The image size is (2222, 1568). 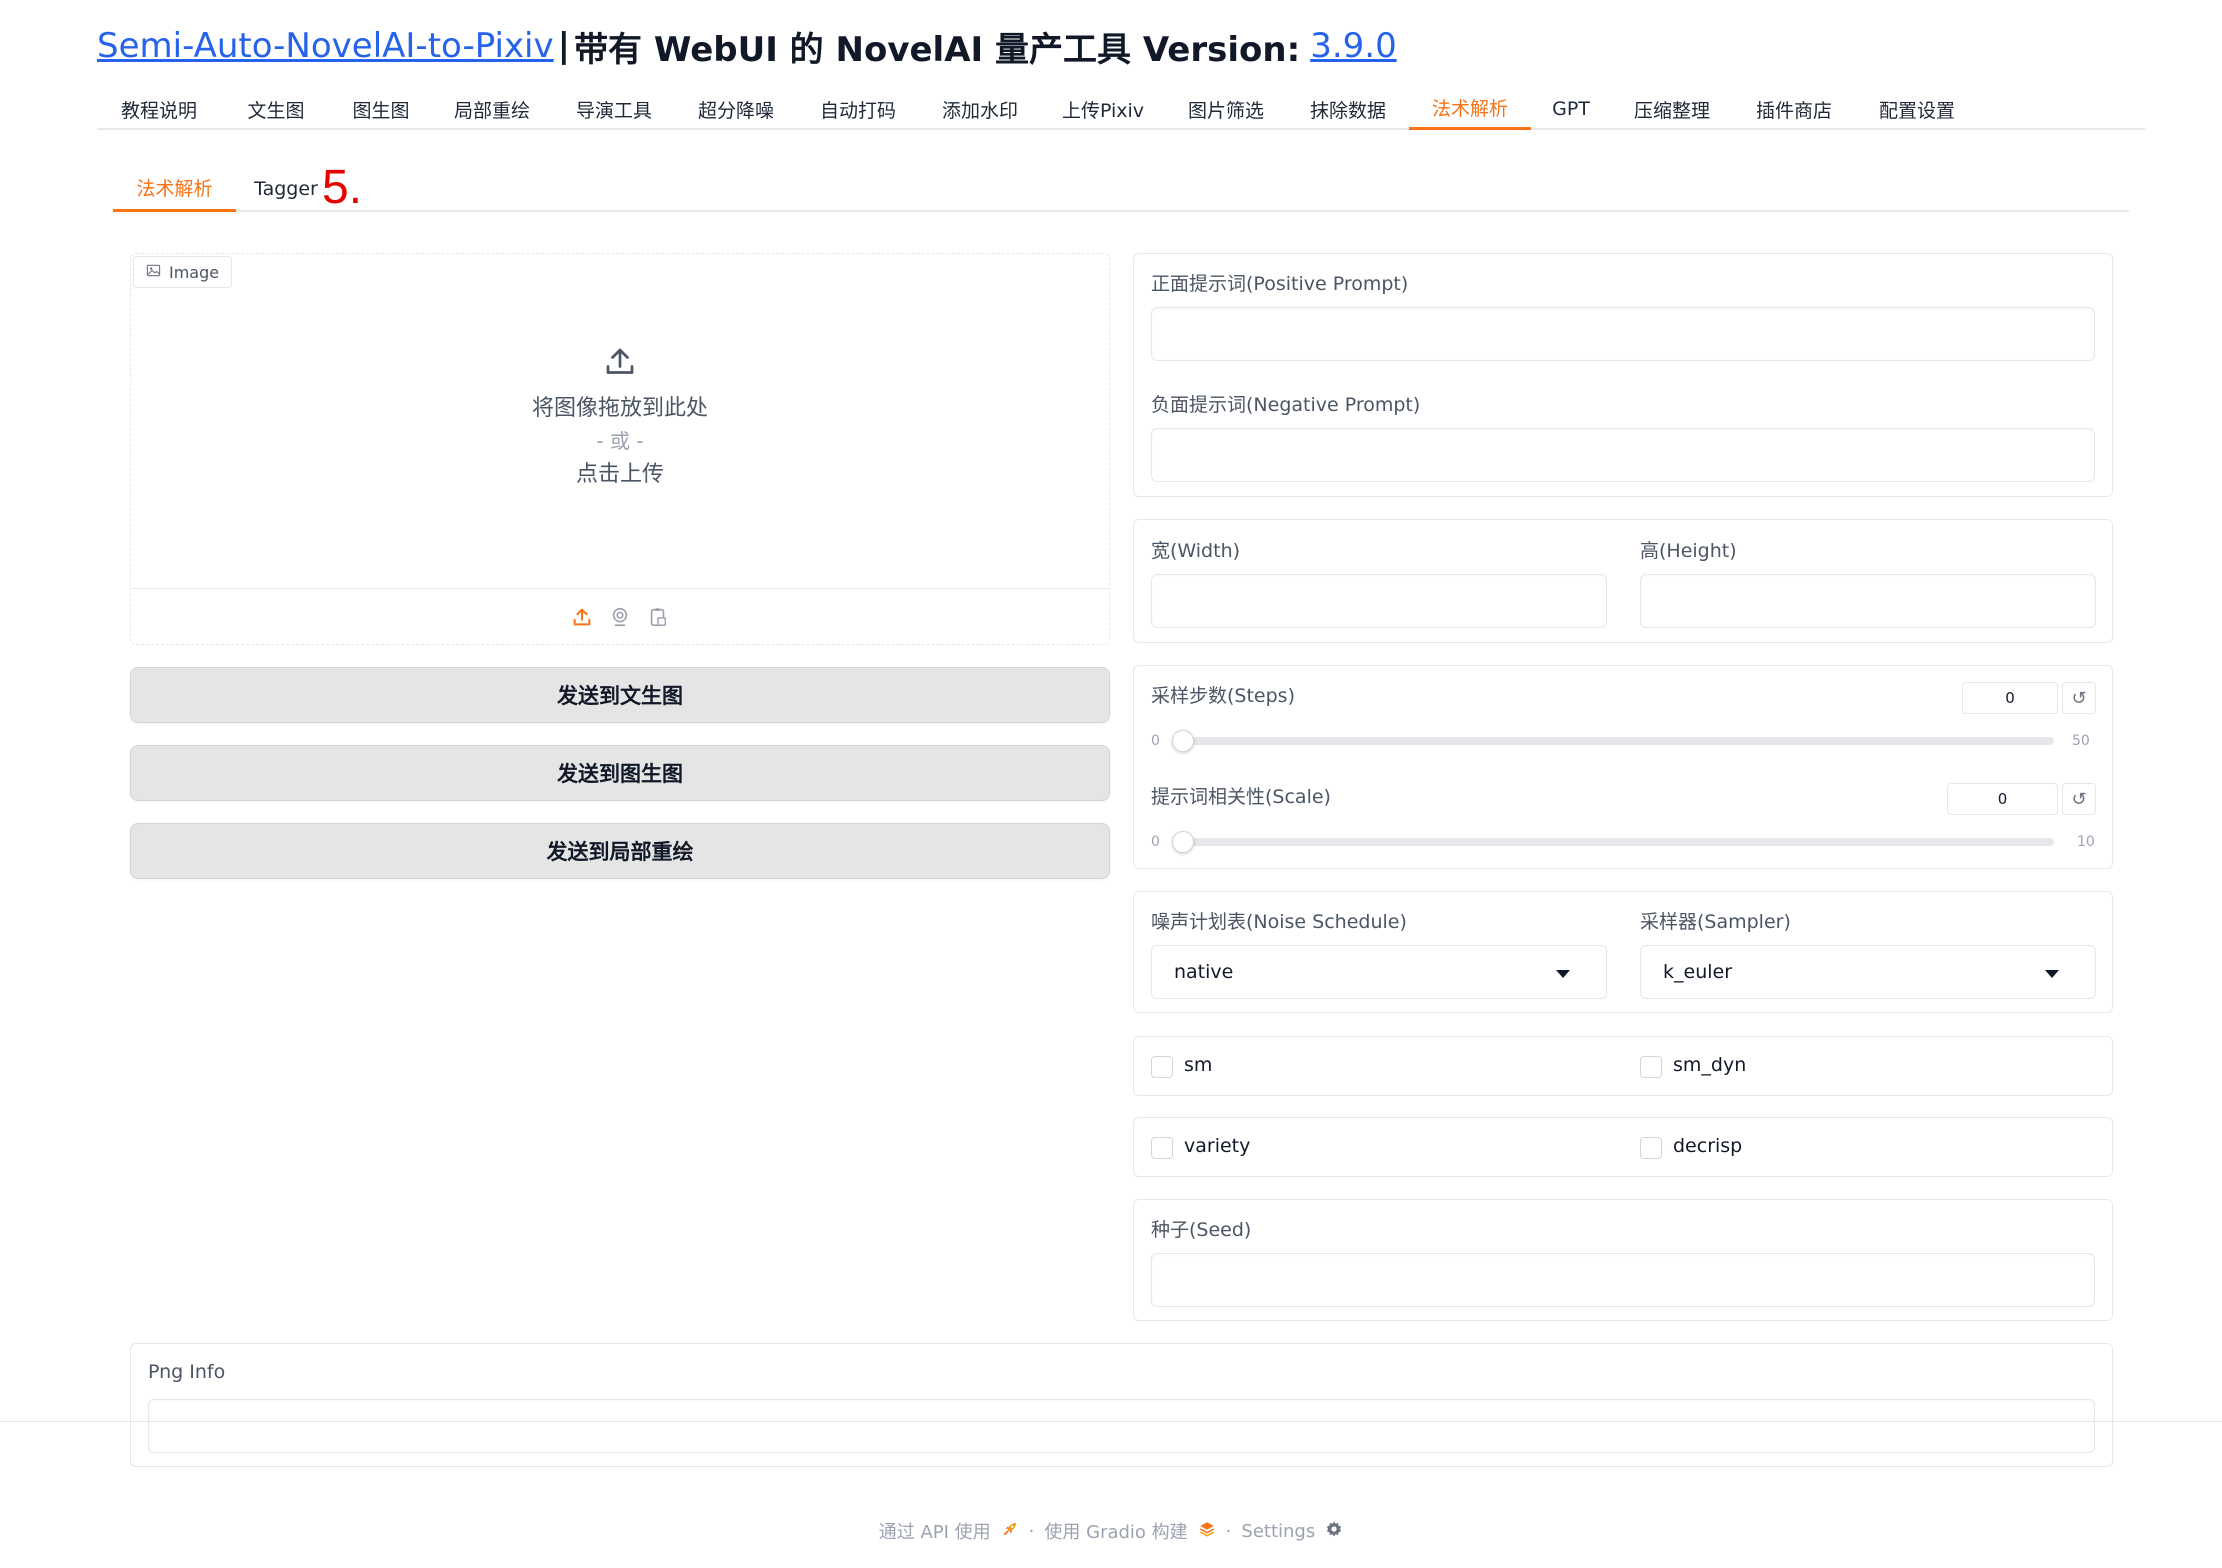 What do you see at coordinates (187, 1372) in the screenshot?
I see `png-info-label: Png Info` at bounding box center [187, 1372].